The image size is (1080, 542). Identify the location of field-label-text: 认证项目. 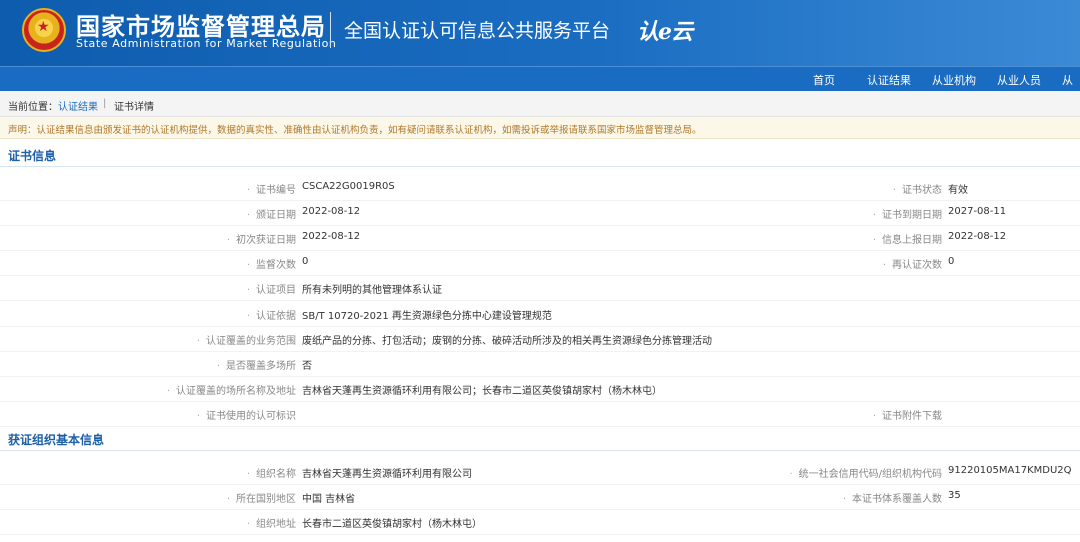
(276, 291).